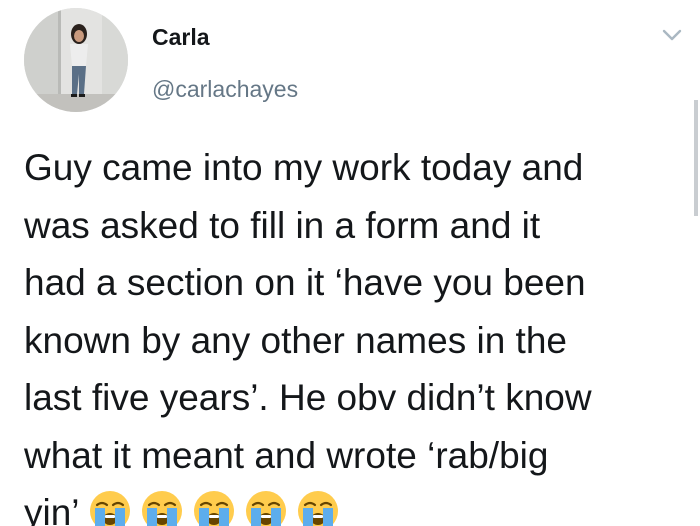 This screenshot has width=700, height=526. I want to click on avatar-photo, so click(76, 60).